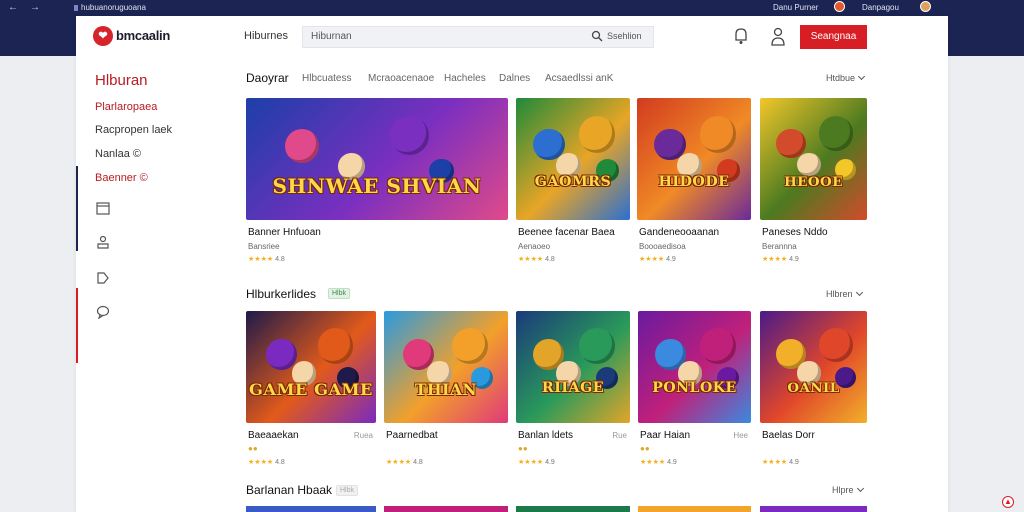 This screenshot has height=512, width=1024. I want to click on sidebar-item-1: Plarlaropaea, so click(126, 107).